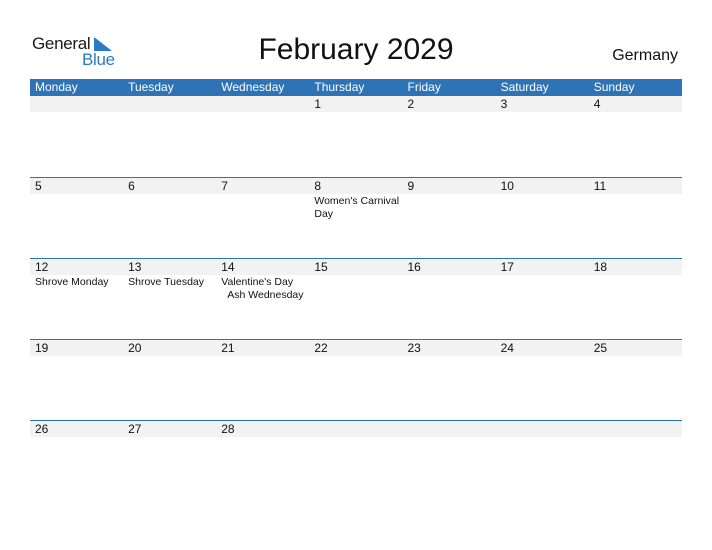 This screenshot has height=550, width=712. Describe the element at coordinates (449, 380) in the screenshot. I see `day-cell: 23` at that location.